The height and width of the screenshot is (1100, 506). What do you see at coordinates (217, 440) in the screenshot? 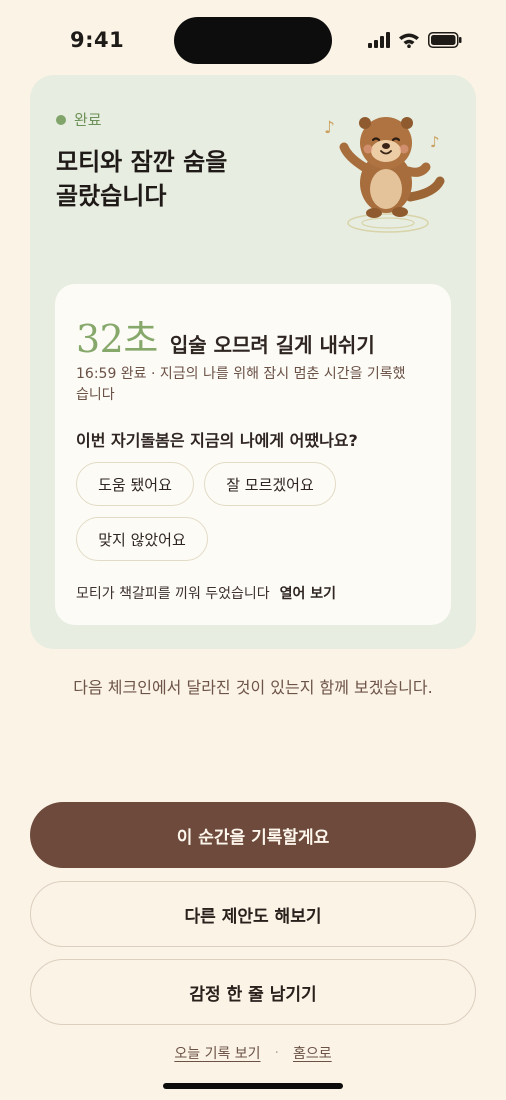
I see `feedback-question: 이번 자기돌봄은 지금의 나에게 어땠나요?` at bounding box center [217, 440].